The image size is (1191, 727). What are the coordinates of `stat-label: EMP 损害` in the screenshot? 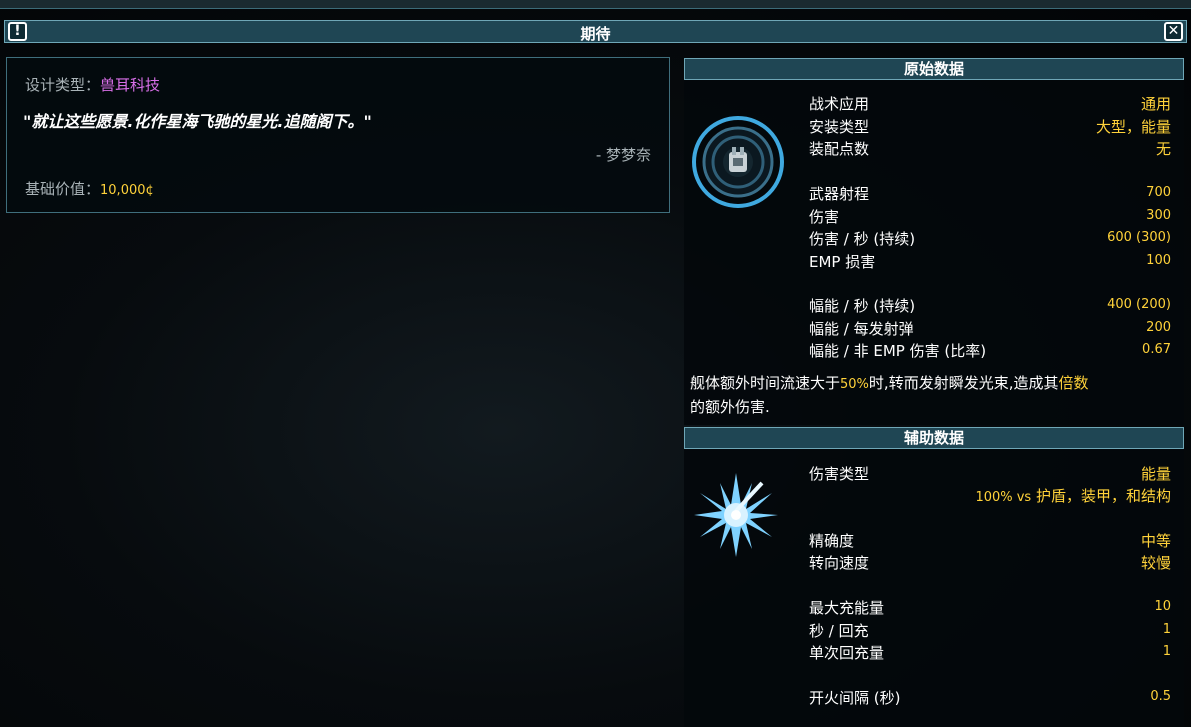 It's located at (842, 262).